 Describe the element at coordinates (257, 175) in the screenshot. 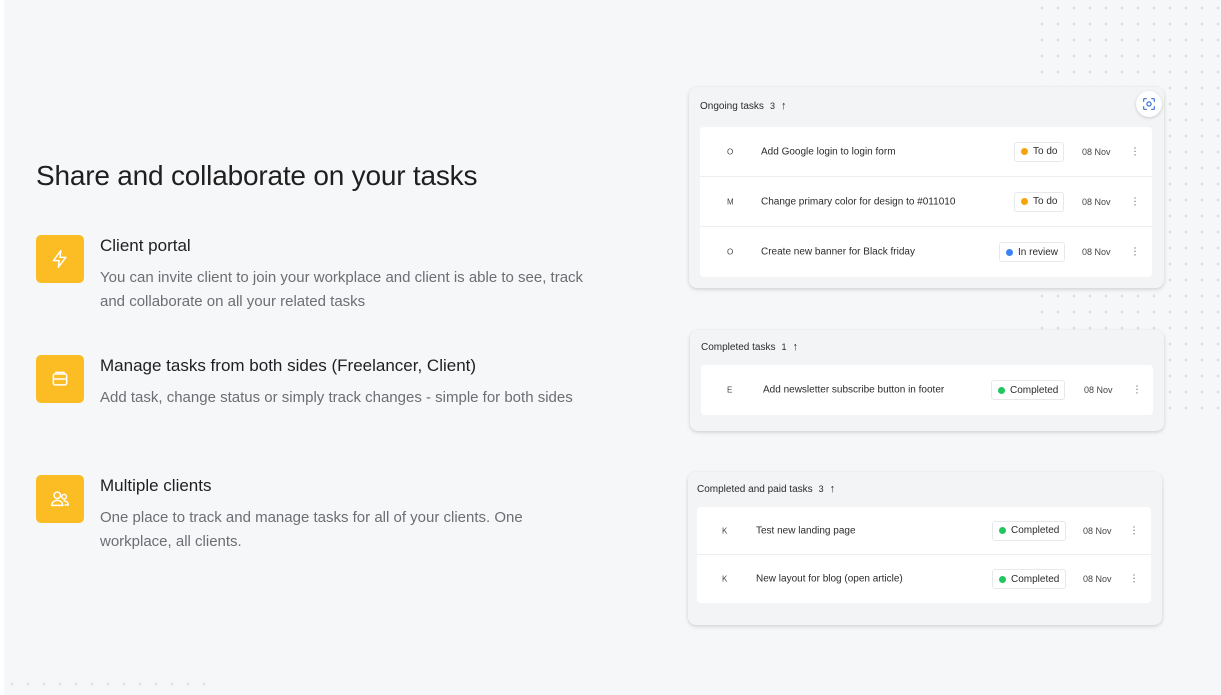

I see `section-headline: Share and collaborate on your tasks` at that location.